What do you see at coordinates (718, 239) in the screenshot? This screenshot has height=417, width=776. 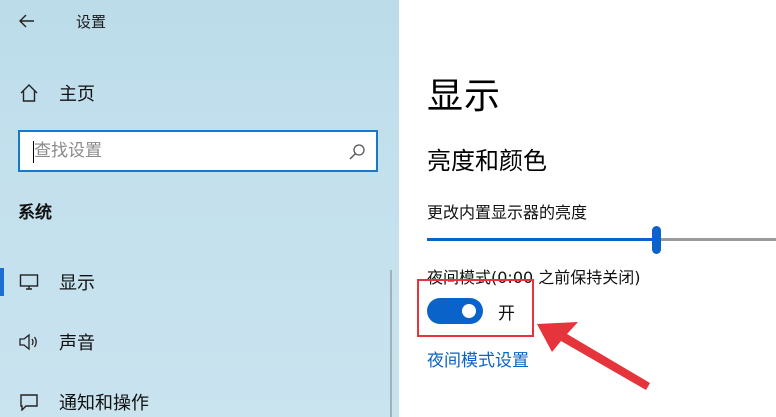 I see `slider-track` at bounding box center [718, 239].